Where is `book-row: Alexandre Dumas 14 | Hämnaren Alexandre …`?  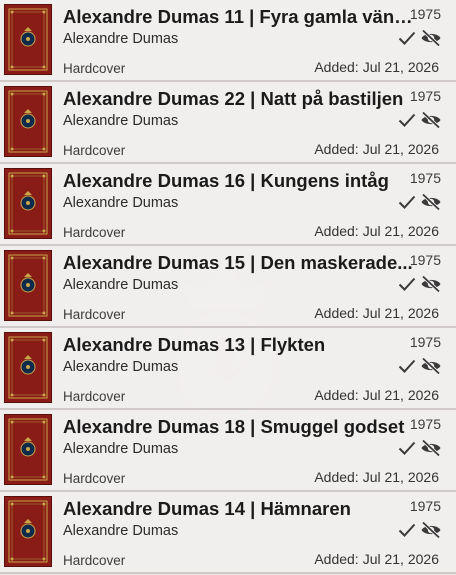 book-row: Alexandre Dumas 14 | Hämnaren Alexandre … is located at coordinates (228, 533).